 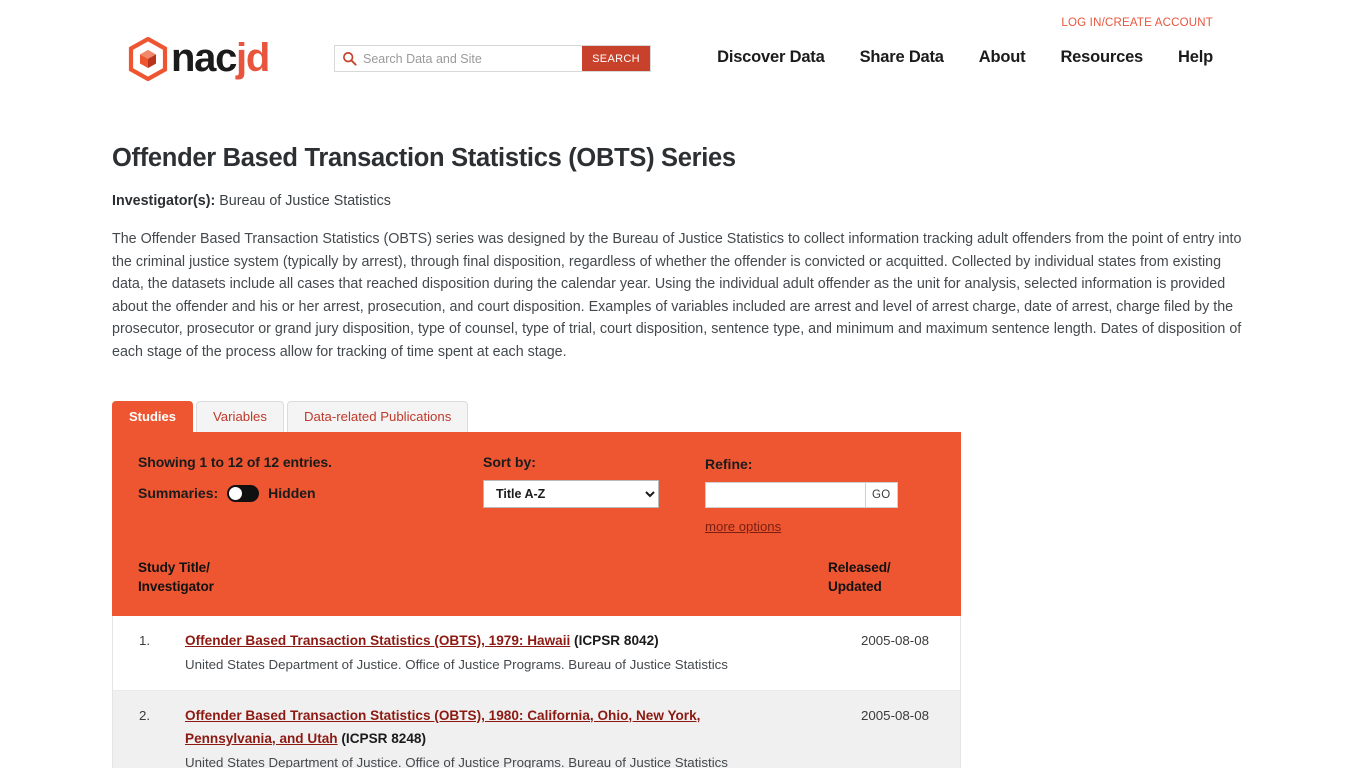 What do you see at coordinates (616, 58) in the screenshot?
I see `search-submit-button: SEARCH` at bounding box center [616, 58].